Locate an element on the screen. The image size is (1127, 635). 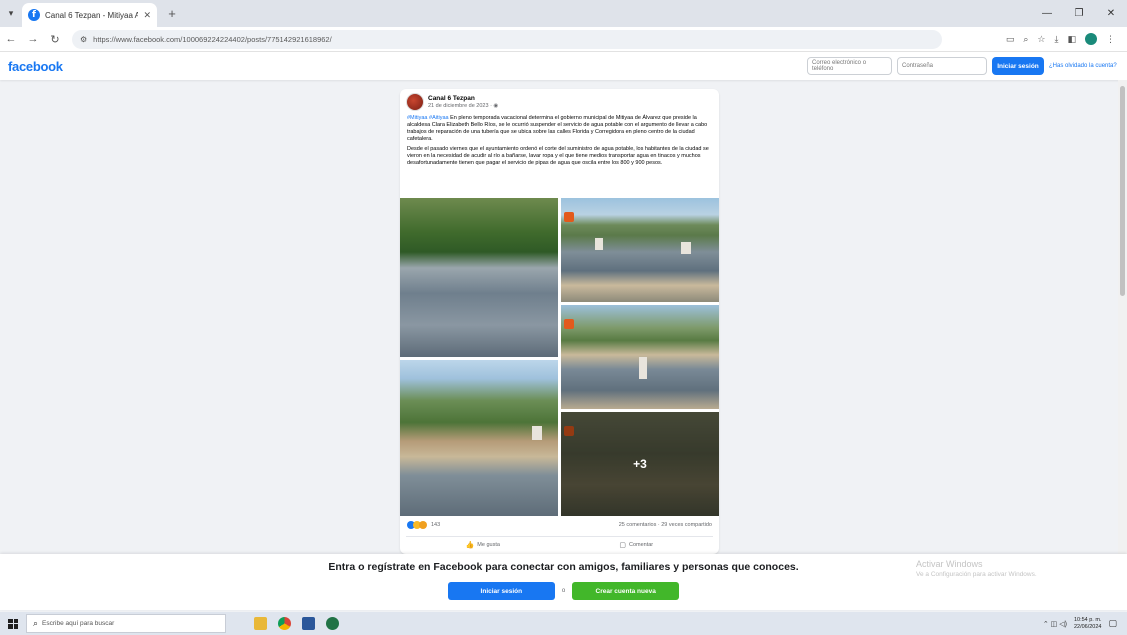
restore-icon: ❐ is located at coordinates (1079, 13).